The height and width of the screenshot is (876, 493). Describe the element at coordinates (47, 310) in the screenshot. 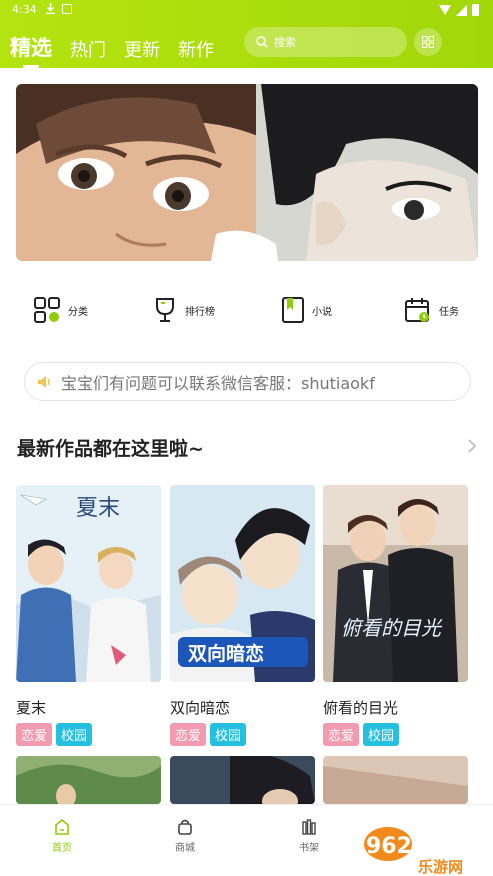

I see `category-icon` at that location.